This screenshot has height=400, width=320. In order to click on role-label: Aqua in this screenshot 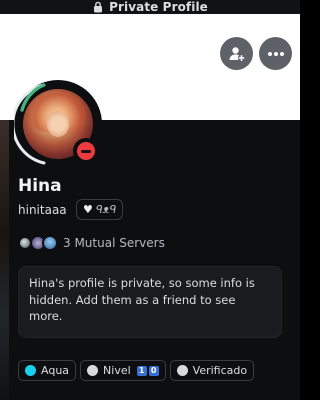, I will do `click(55, 370)`.